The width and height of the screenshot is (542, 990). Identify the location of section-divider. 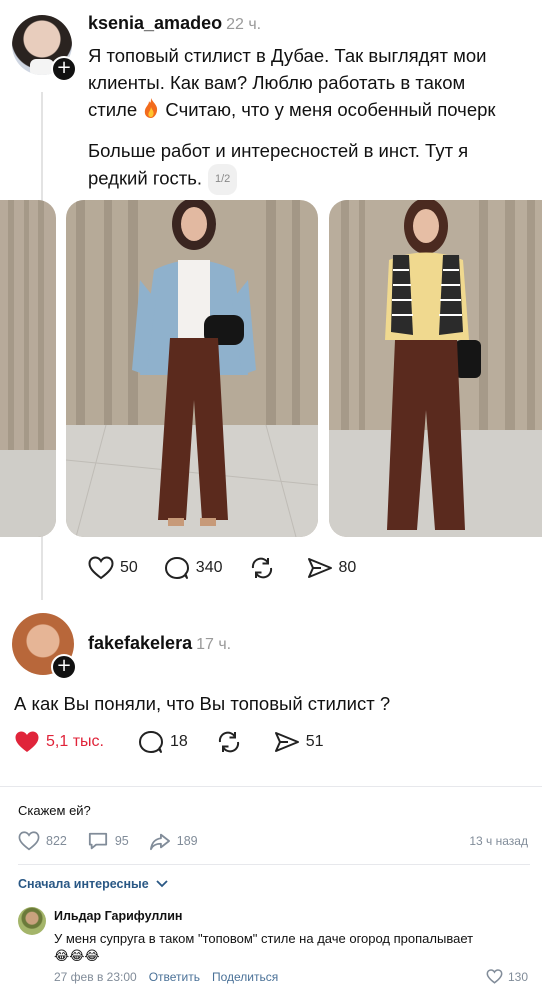
(271, 786).